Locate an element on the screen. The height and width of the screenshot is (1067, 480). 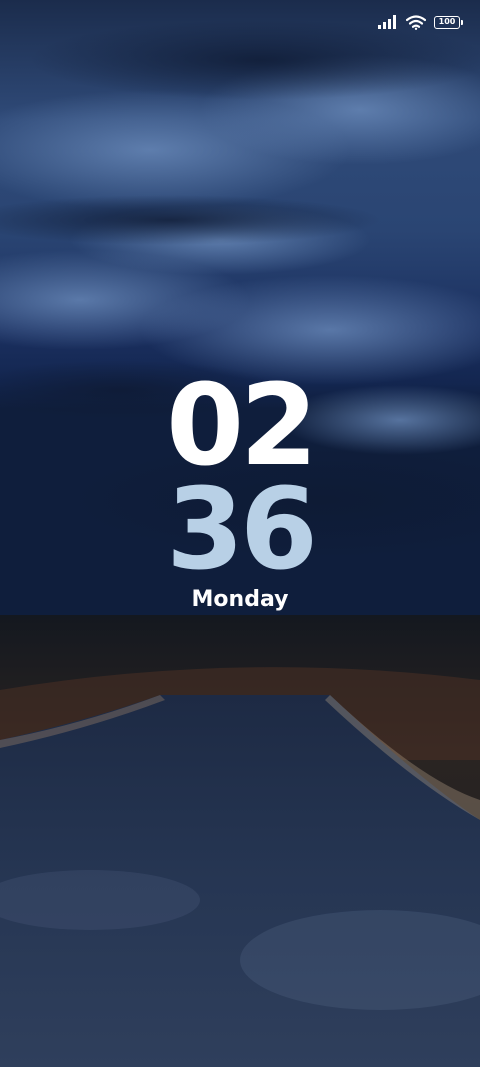
wifi-icon is located at coordinates (416, 22).